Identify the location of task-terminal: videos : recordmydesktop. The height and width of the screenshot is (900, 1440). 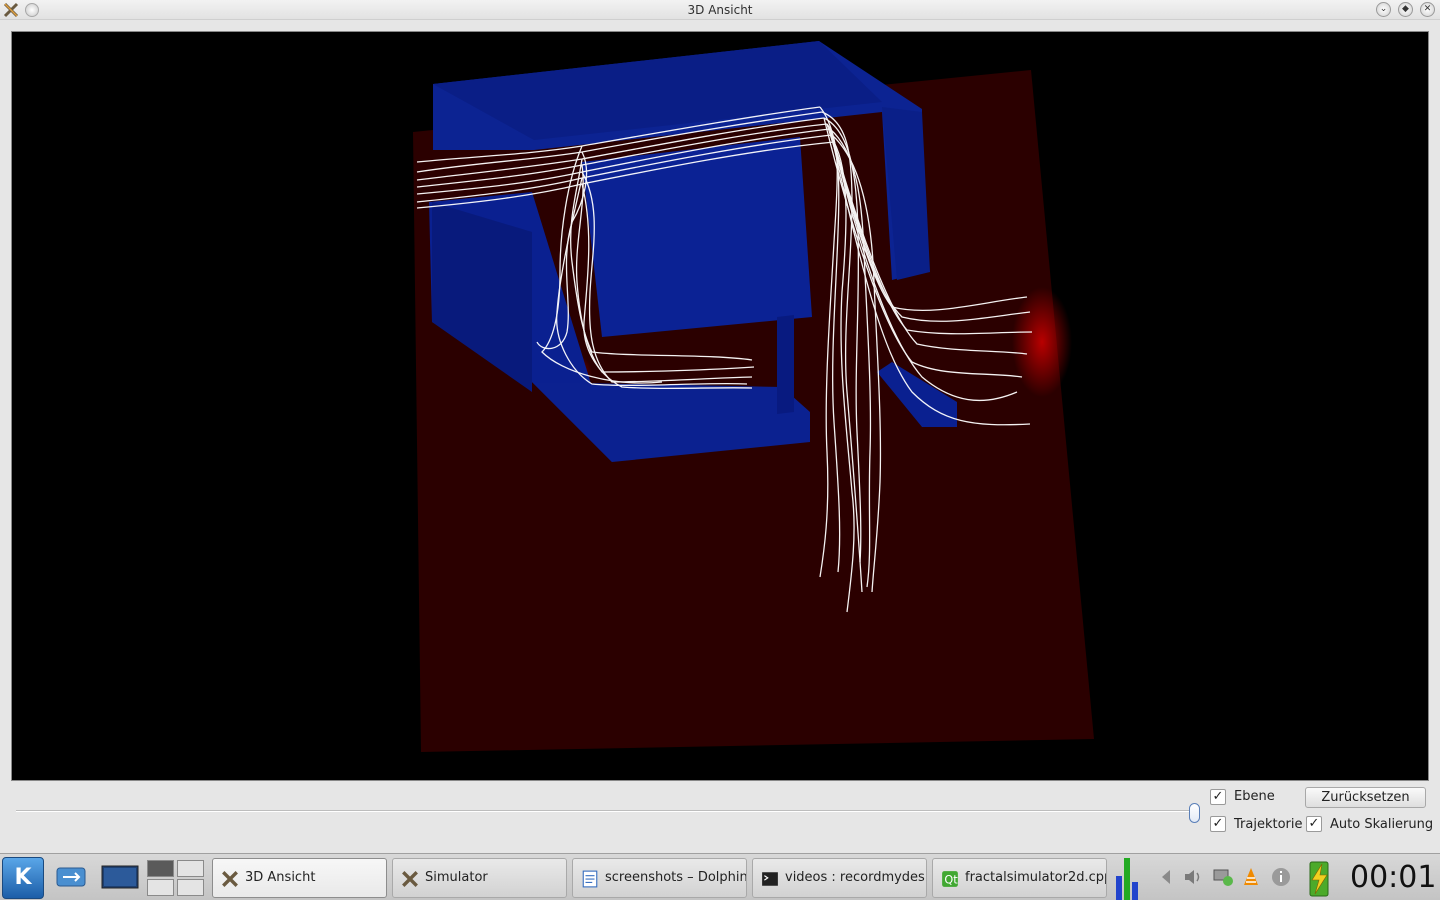
(839, 878).